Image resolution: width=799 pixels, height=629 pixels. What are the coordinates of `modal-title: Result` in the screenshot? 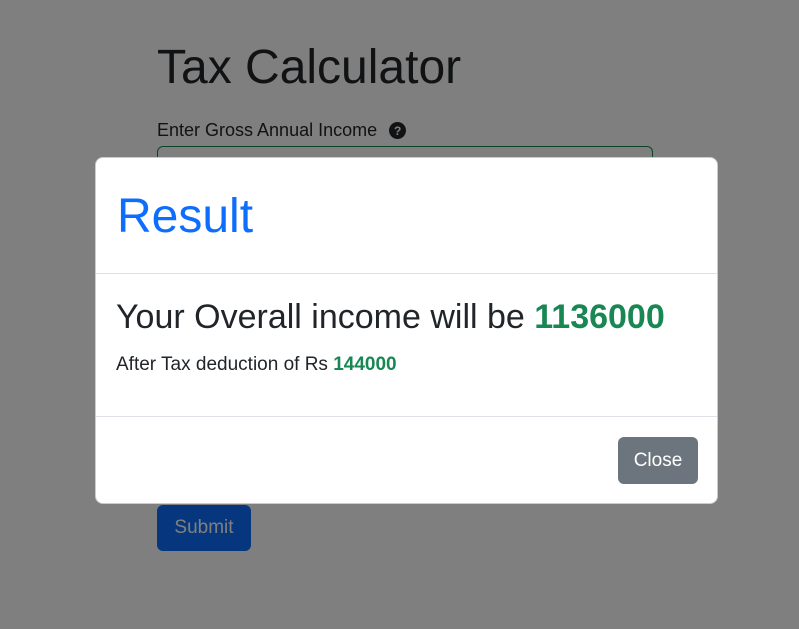 It's located at (185, 216).